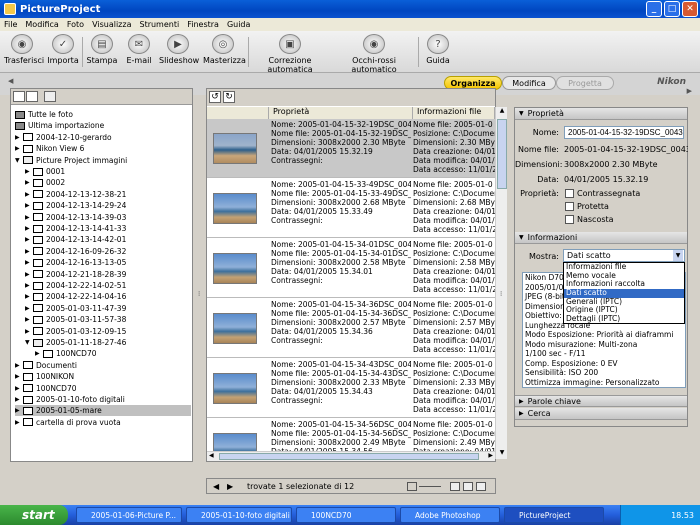 The width and height of the screenshot is (700, 525). Describe the element at coordinates (601, 414) in the screenshot. I see `search-section-header: ▶ Cerca` at that location.